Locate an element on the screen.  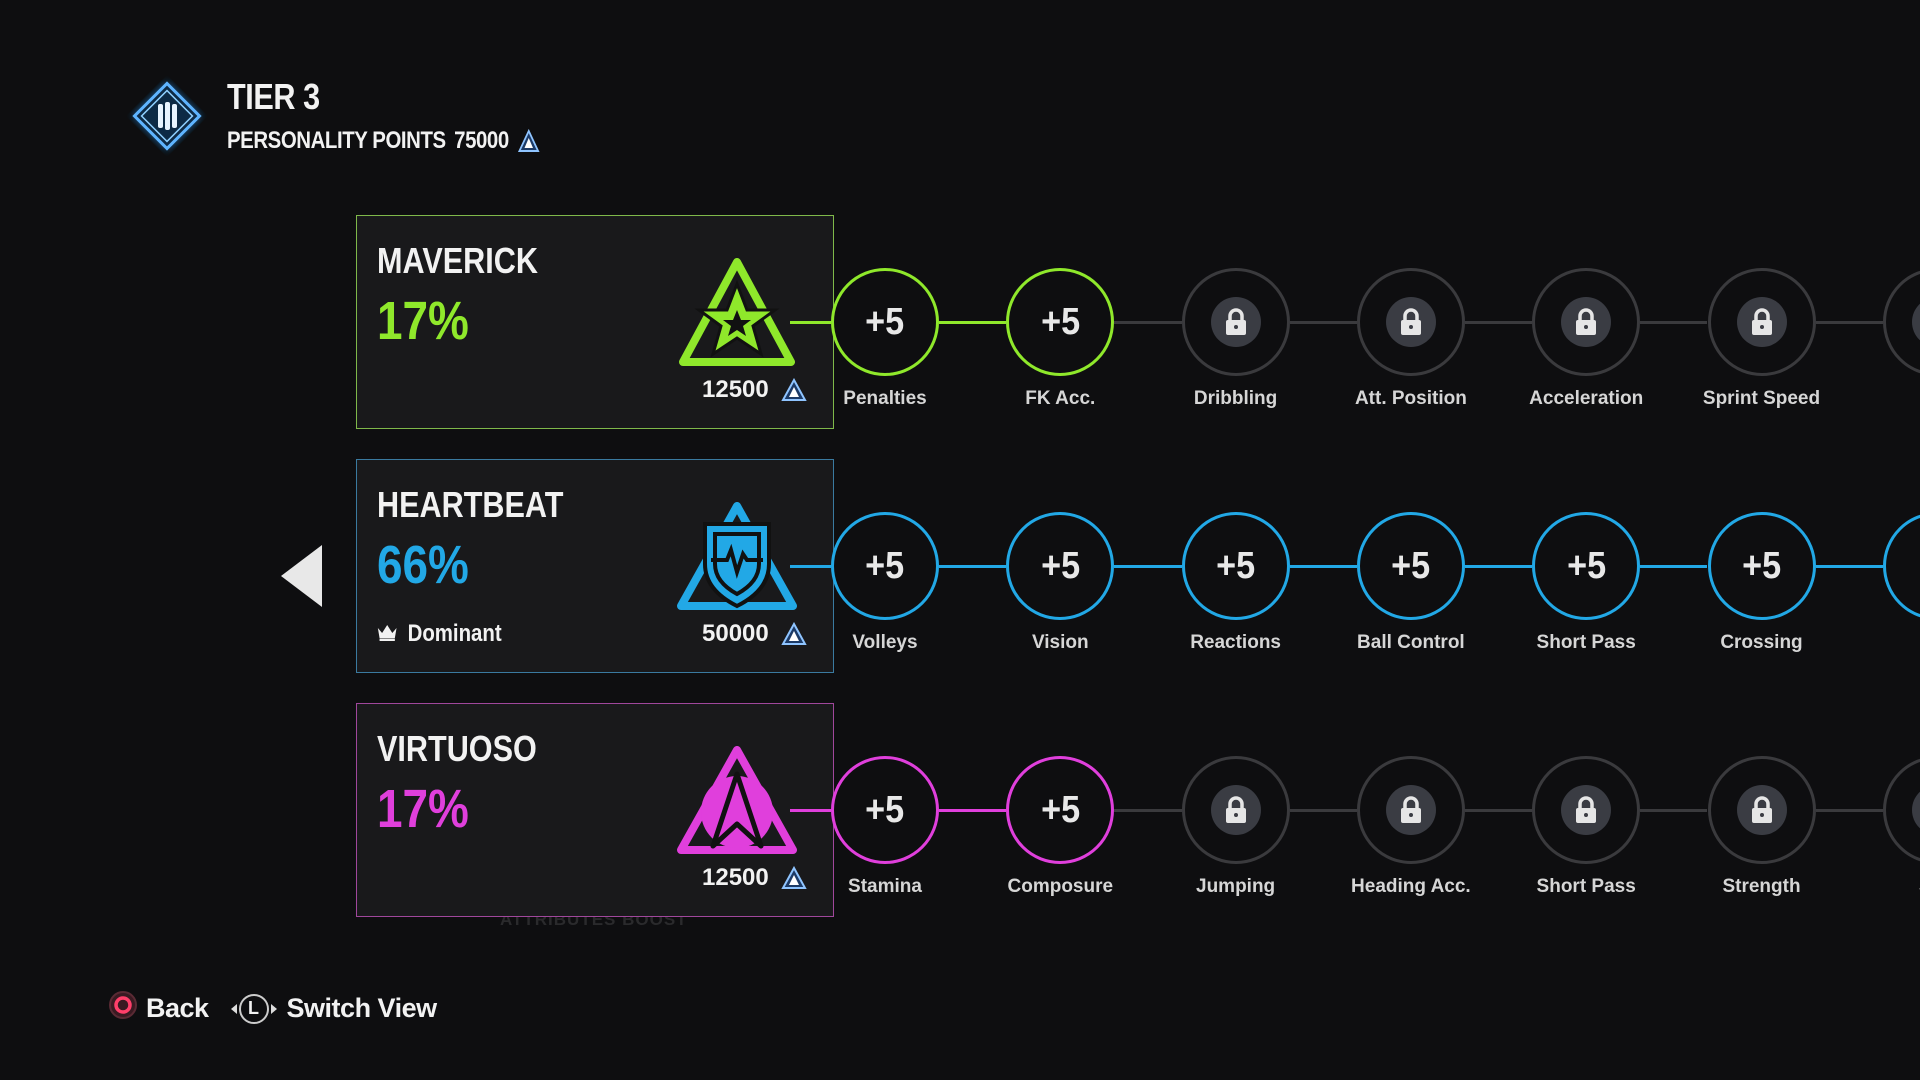
personality-card-heartbeat: HEARTBEAT 66% Dominant 50000 is located at coordinates (595, 566).